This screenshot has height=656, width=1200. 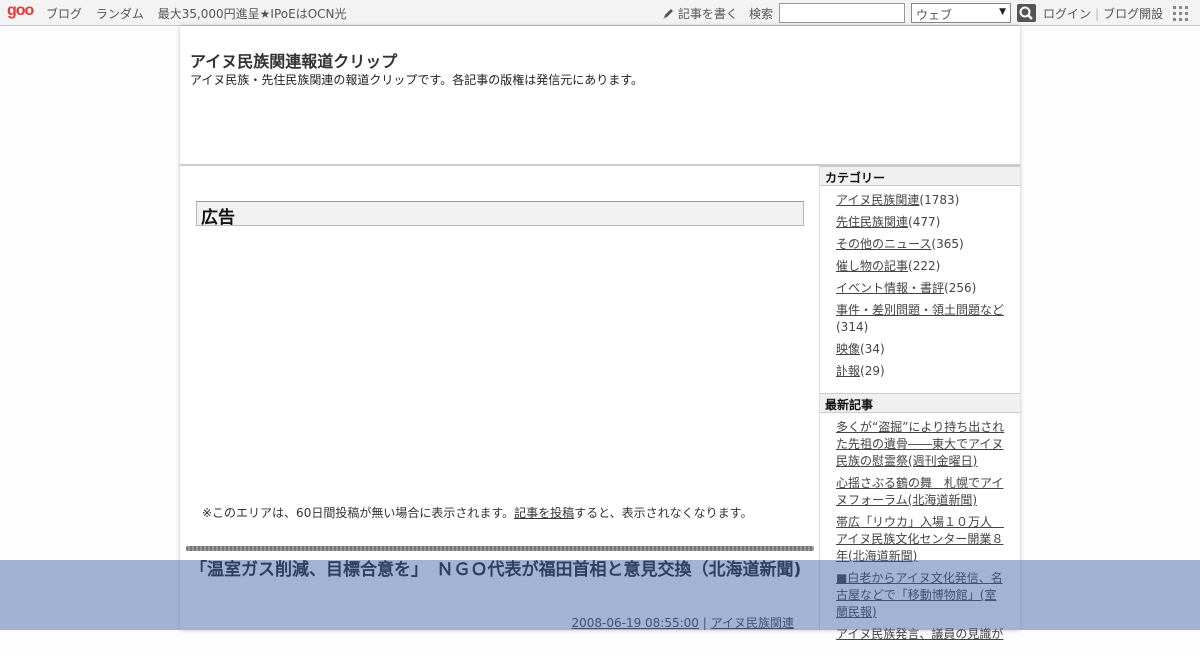 I want to click on category-count: (314), so click(x=852, y=327).